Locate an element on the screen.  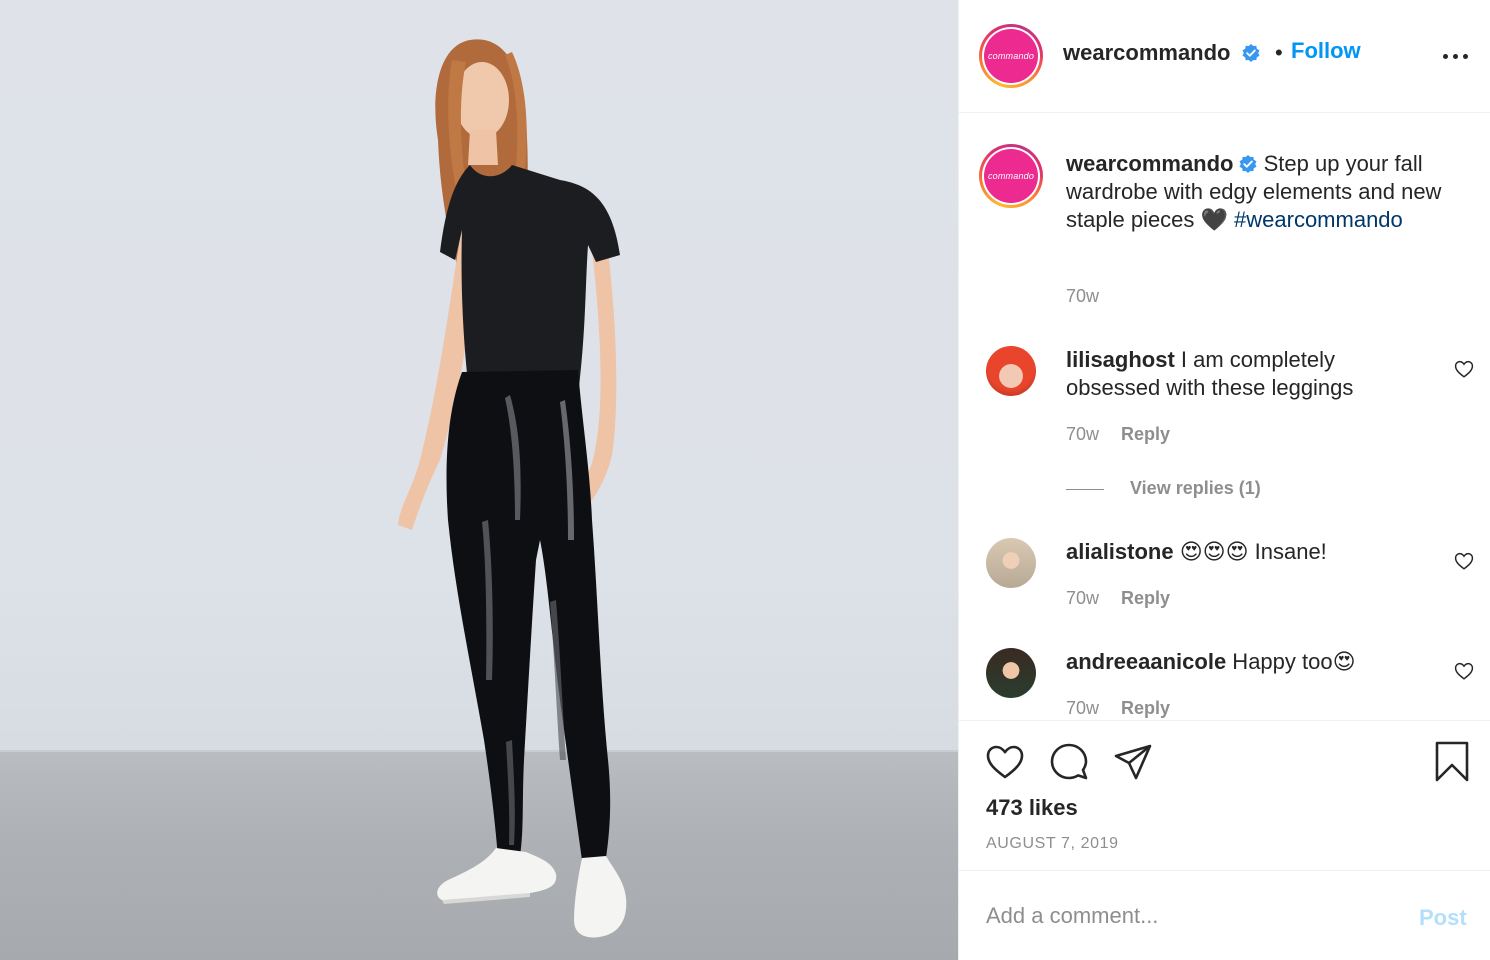
post-date: AUGUST 7, 2019 is located at coordinates (1052, 844).